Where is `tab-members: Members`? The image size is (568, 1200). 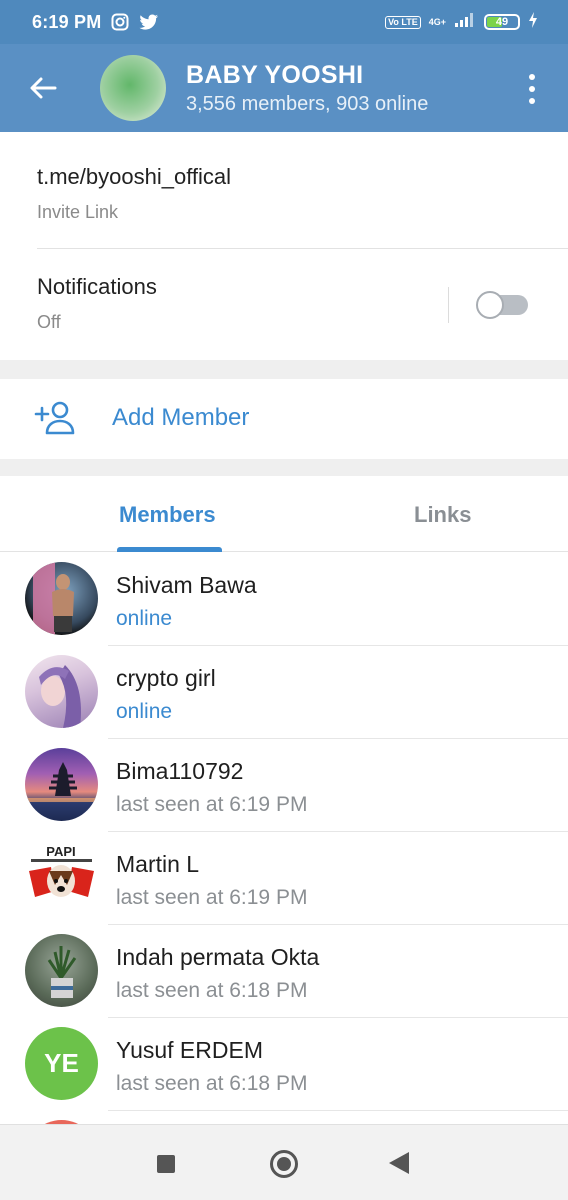
tab-members: Members is located at coordinates (167, 515).